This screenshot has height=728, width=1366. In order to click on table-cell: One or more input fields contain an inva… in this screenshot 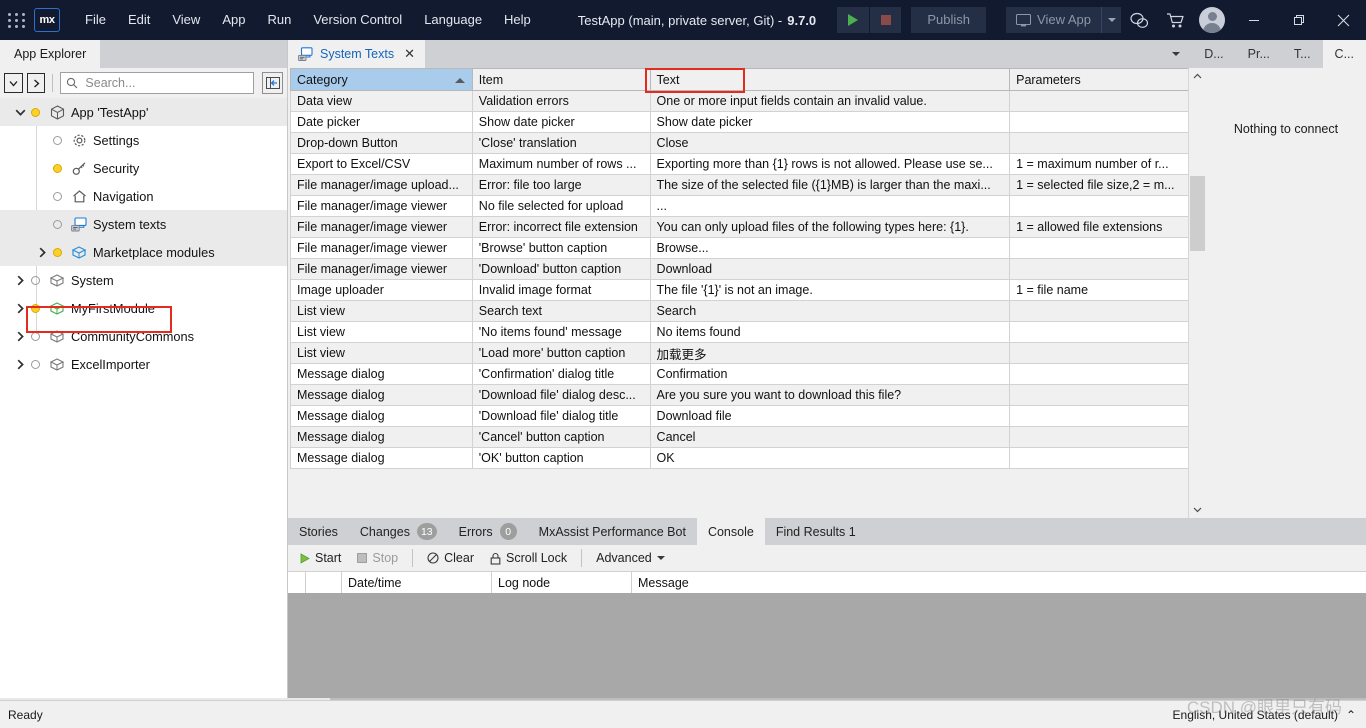, I will do `click(830, 101)`.